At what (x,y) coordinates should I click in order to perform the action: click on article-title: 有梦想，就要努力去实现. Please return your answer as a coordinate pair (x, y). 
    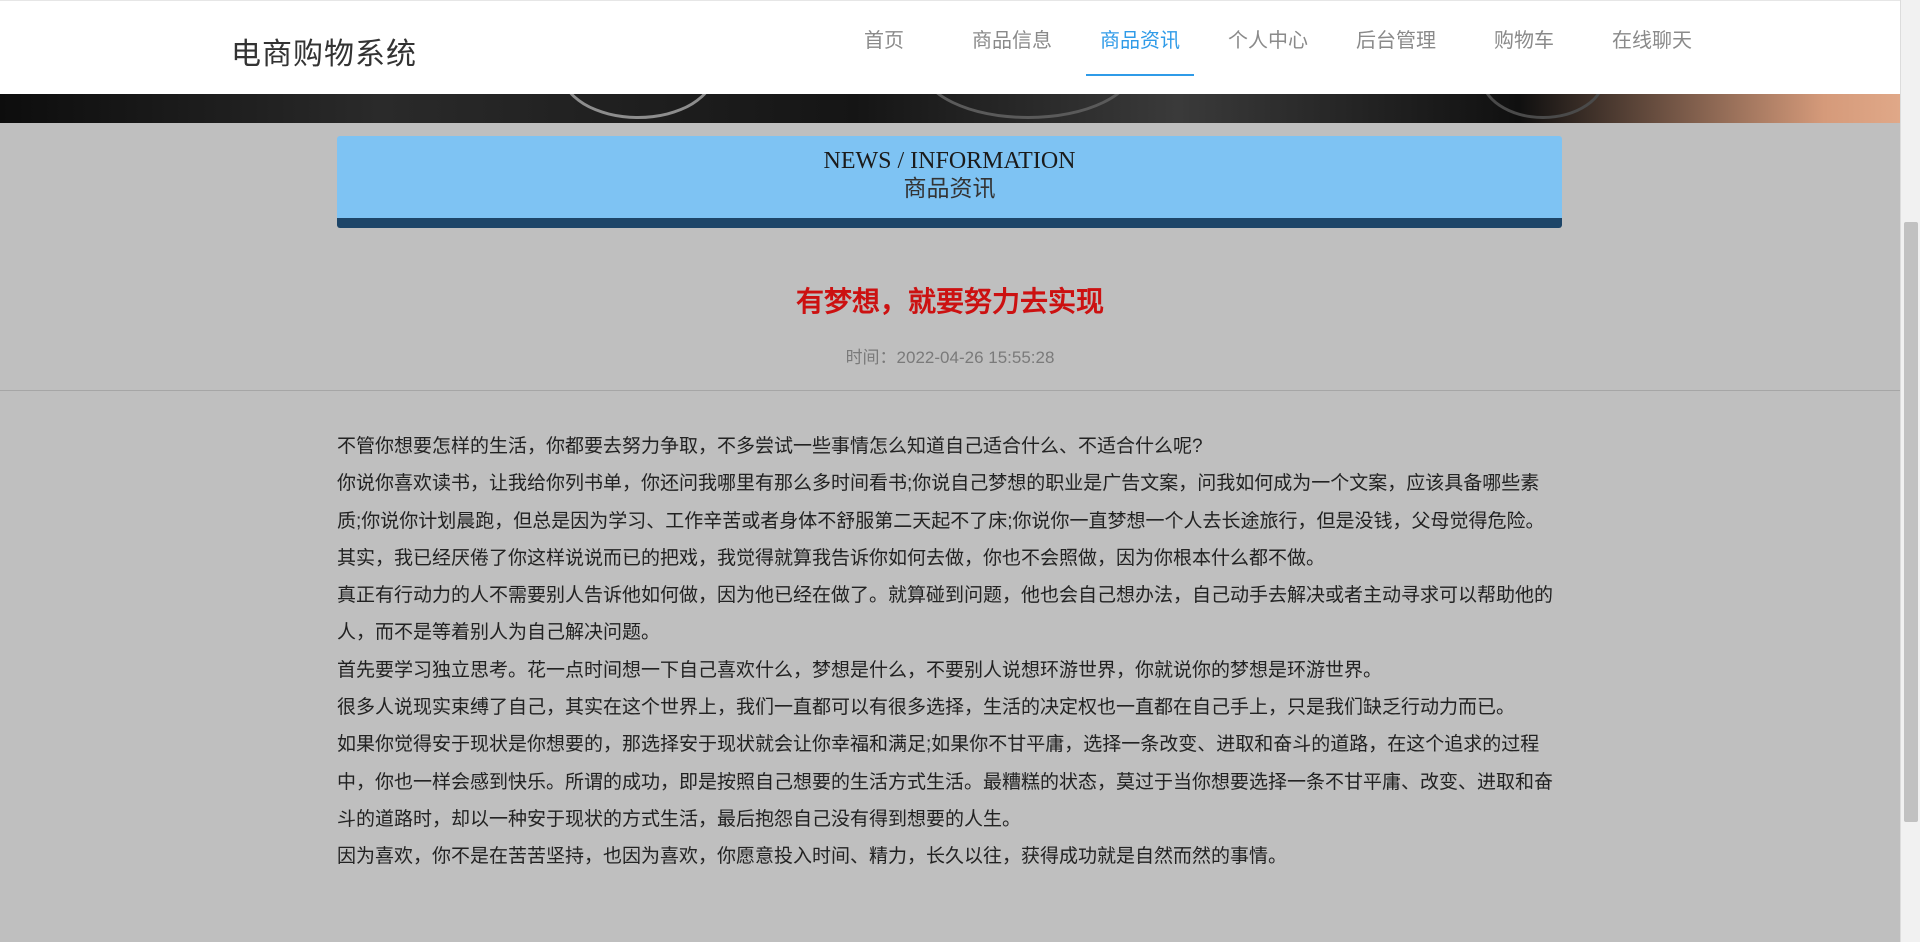
    Looking at the image, I should click on (949, 301).